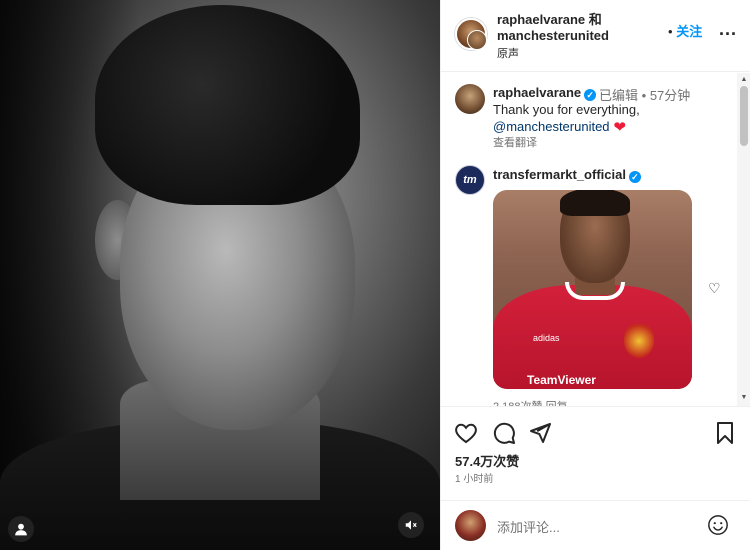 The width and height of the screenshot is (750, 550). I want to click on club-crest-icon, so click(639, 341).